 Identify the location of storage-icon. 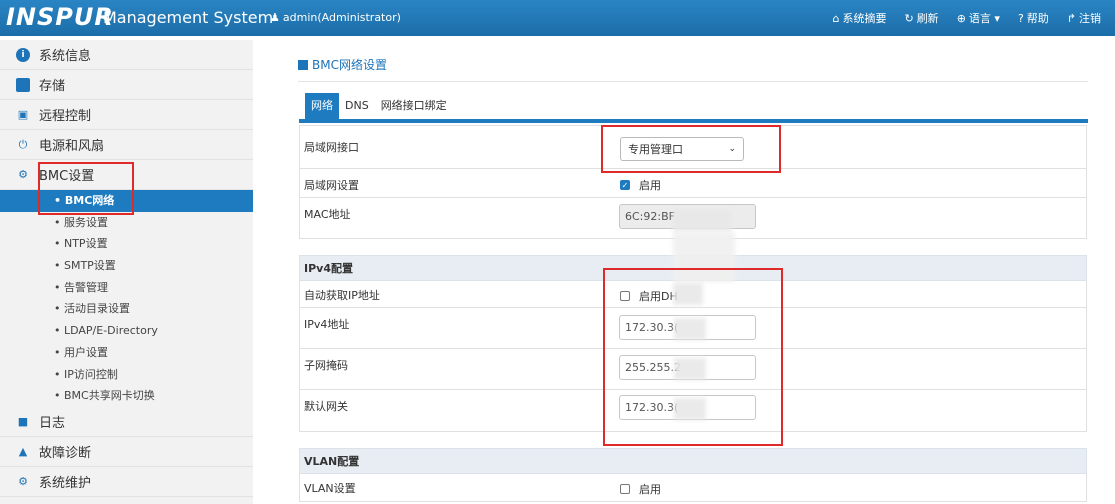
(23, 84).